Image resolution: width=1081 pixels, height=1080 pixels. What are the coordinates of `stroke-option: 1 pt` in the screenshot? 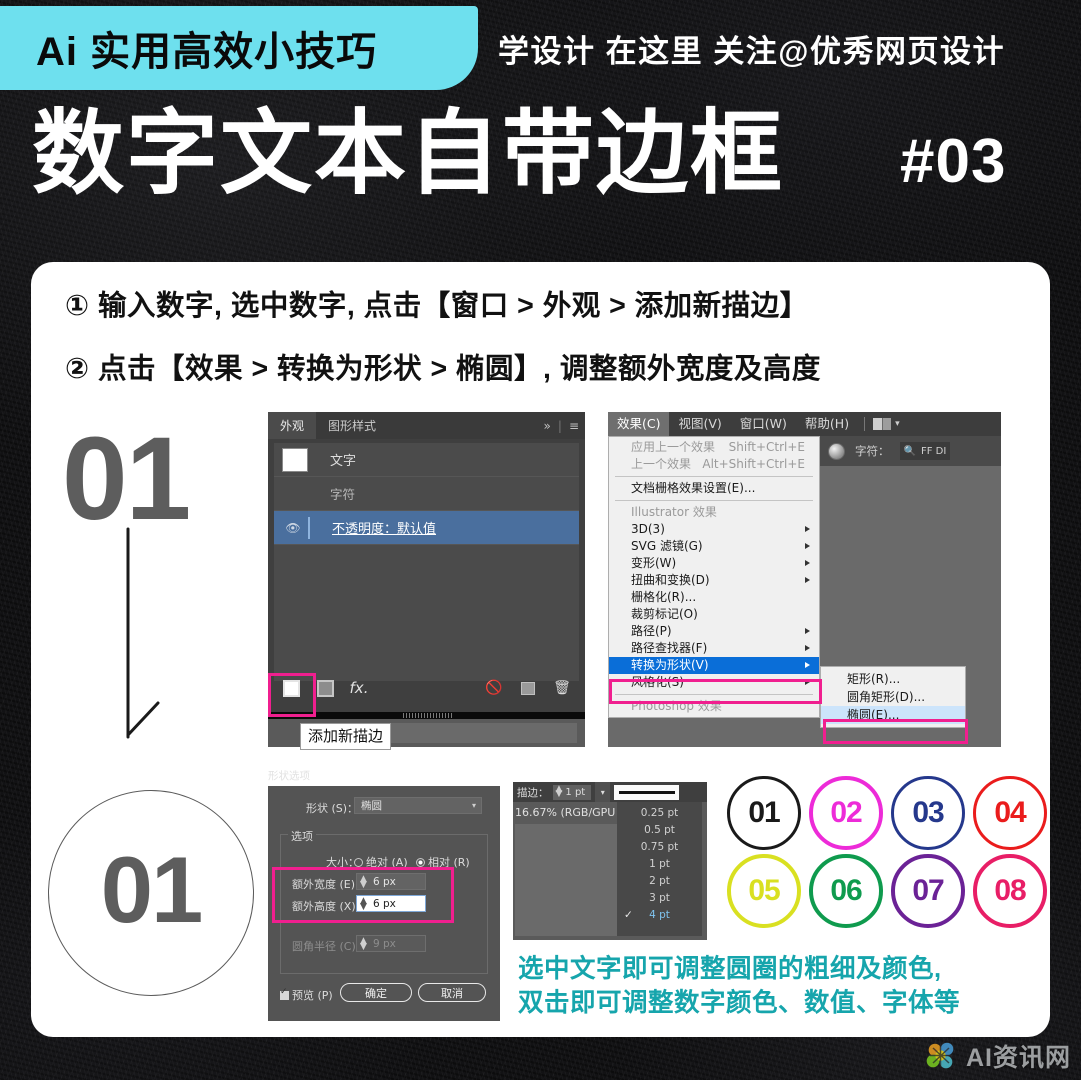 It's located at (659, 864).